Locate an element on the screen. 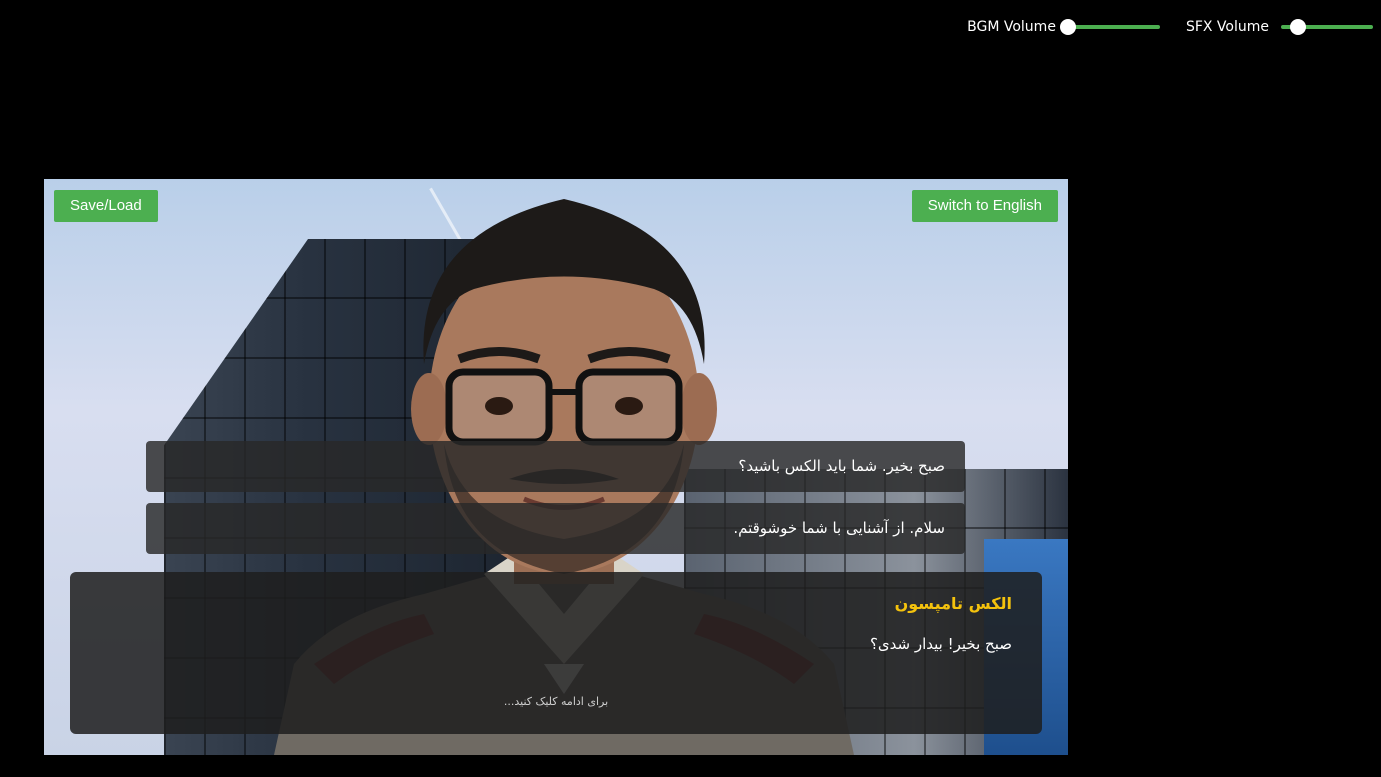  dialog-choice-1: صبح بخیر. شما باید الکس باشید؟ is located at coordinates (555, 466).